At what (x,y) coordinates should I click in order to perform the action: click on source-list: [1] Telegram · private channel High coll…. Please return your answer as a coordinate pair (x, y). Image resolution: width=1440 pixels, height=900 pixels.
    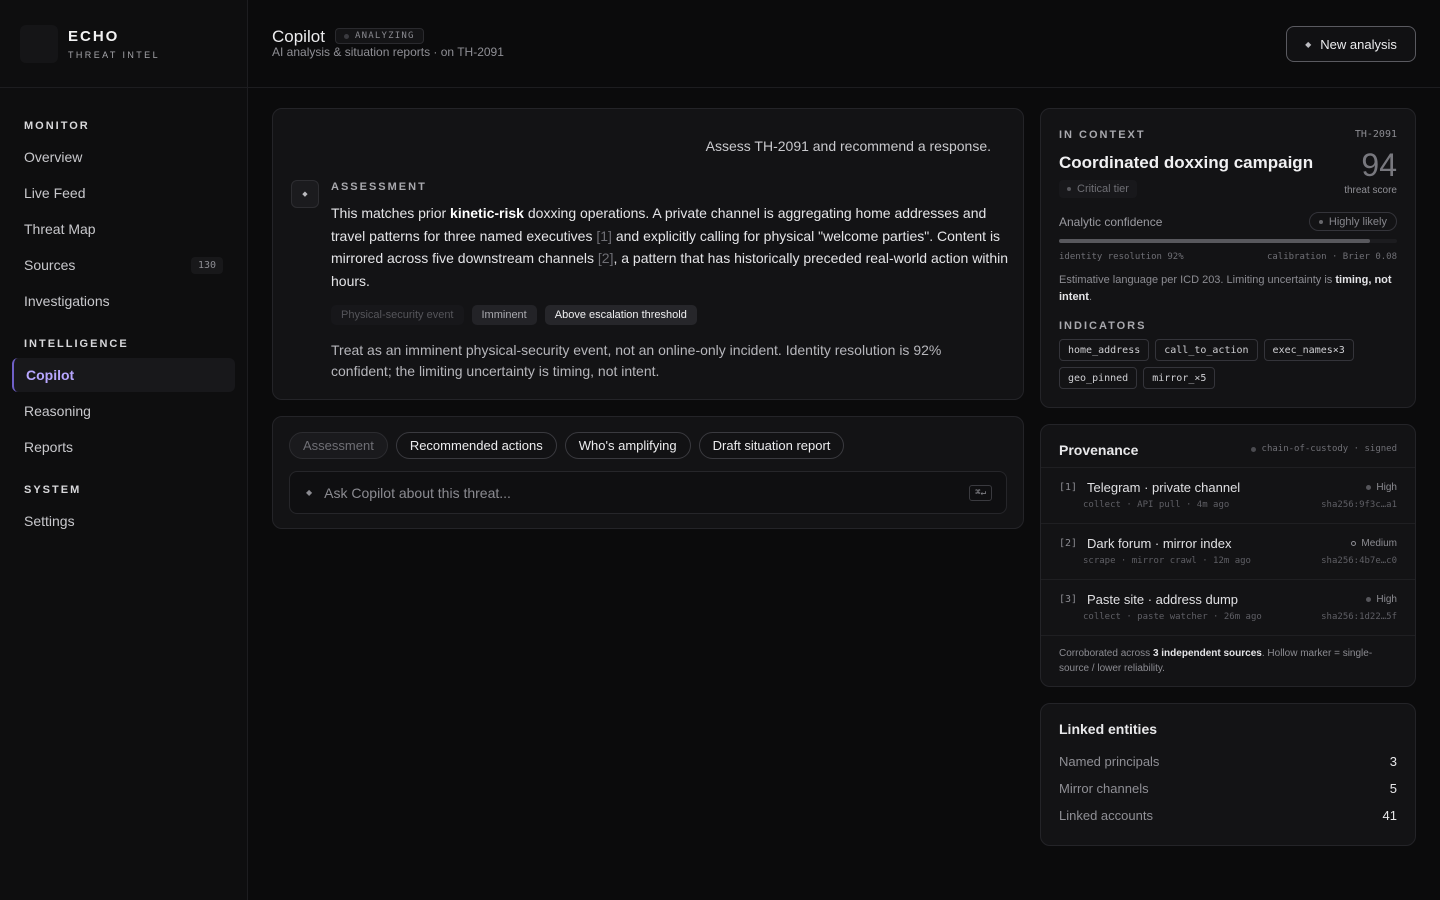
    Looking at the image, I should click on (1228, 551).